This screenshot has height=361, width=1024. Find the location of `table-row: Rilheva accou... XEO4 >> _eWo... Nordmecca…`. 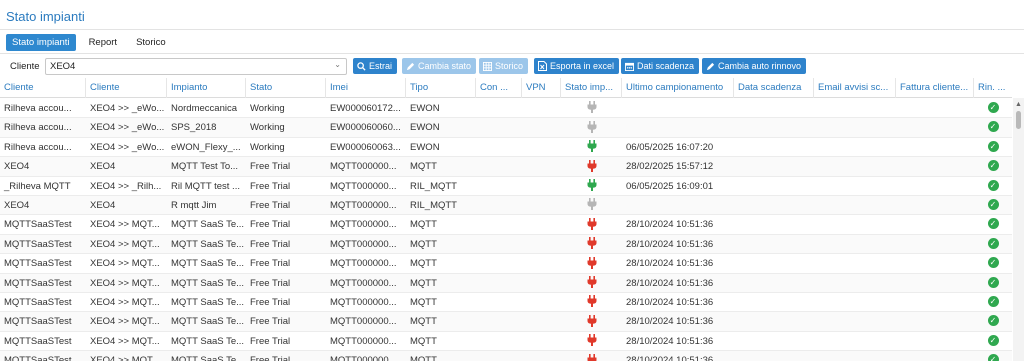

table-row: Rilheva accou... XEO4 >> _eWo... Nordmecca… is located at coordinates (506, 109).